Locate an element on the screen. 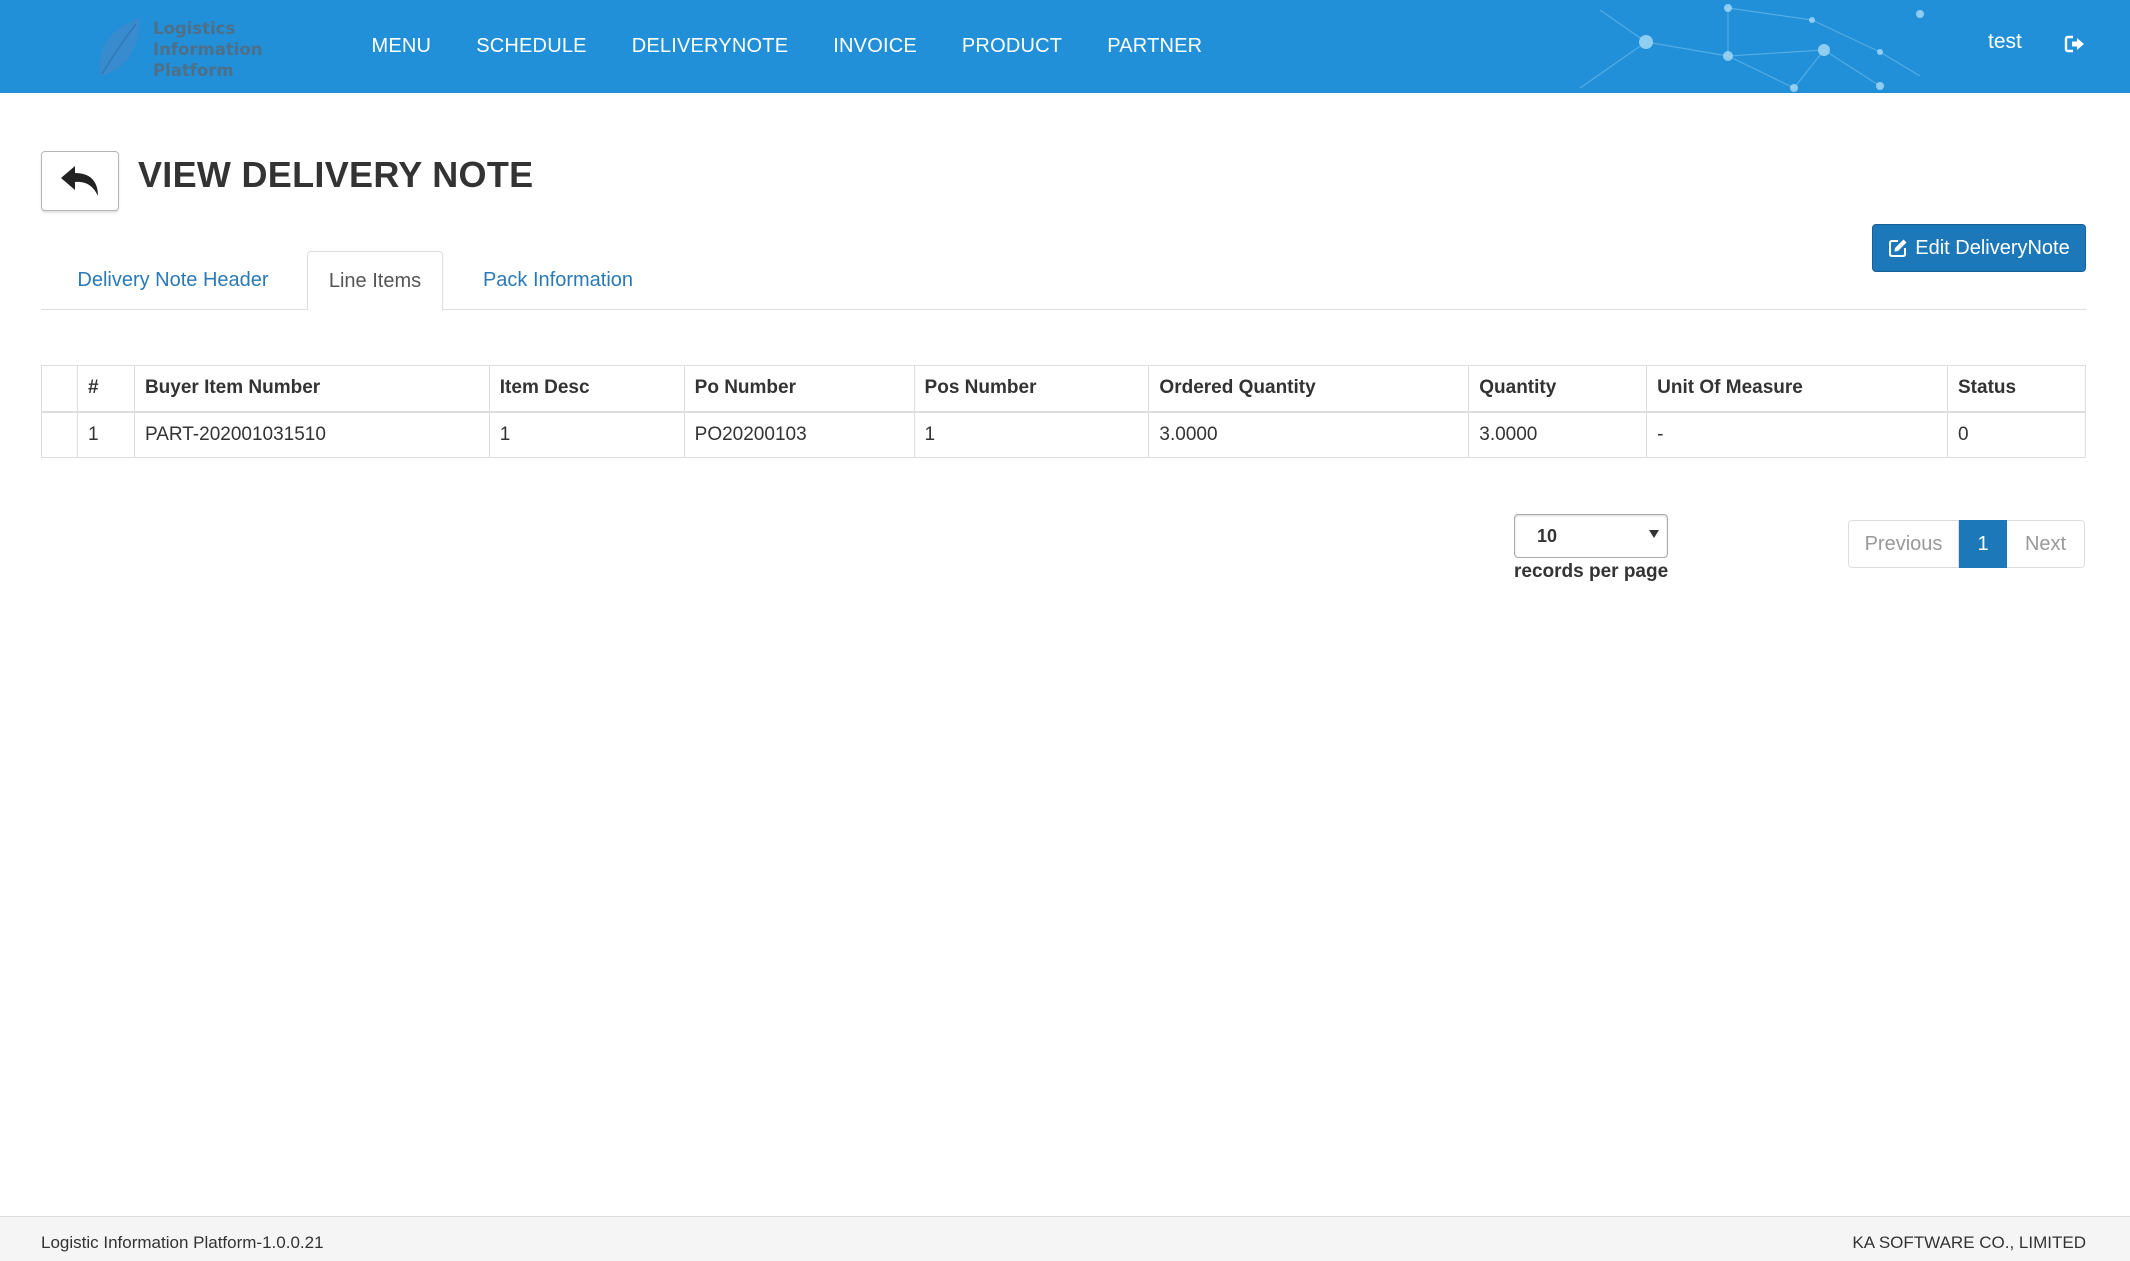  tab-delivery-note-header: Delivery Note Header is located at coordinates (173, 280).